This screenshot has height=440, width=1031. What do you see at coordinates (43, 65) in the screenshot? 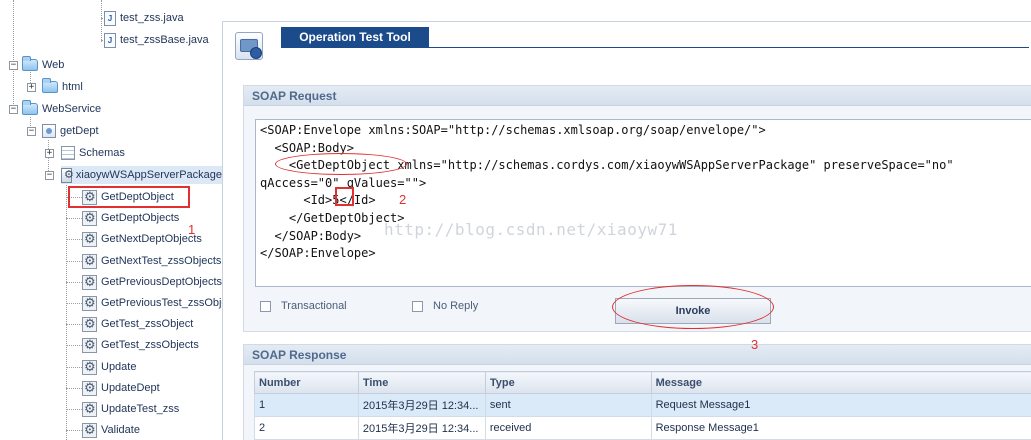
I see `tree-item-web: Web` at bounding box center [43, 65].